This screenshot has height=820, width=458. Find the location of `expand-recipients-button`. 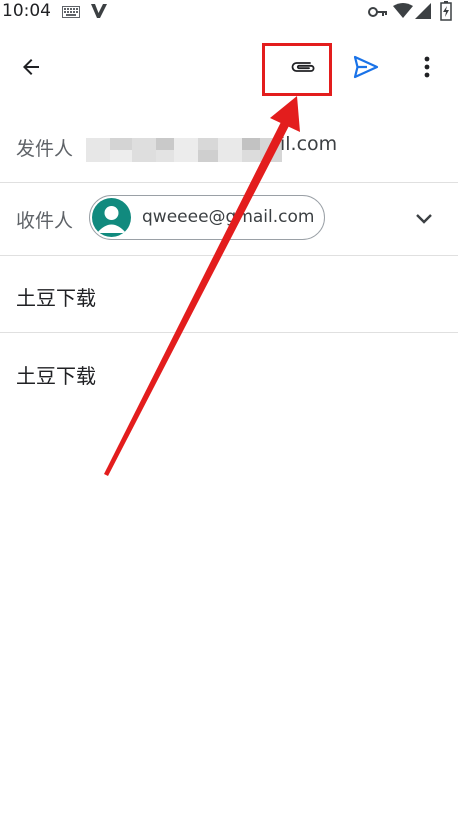

expand-recipients-button is located at coordinates (424, 219).